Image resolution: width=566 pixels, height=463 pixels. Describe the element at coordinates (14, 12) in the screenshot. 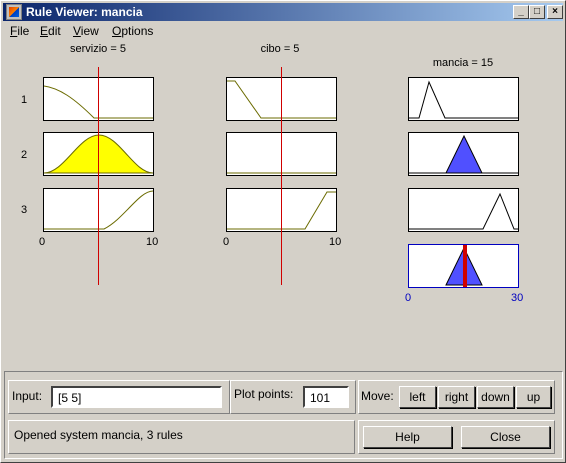

I see `matlab-icon` at that location.